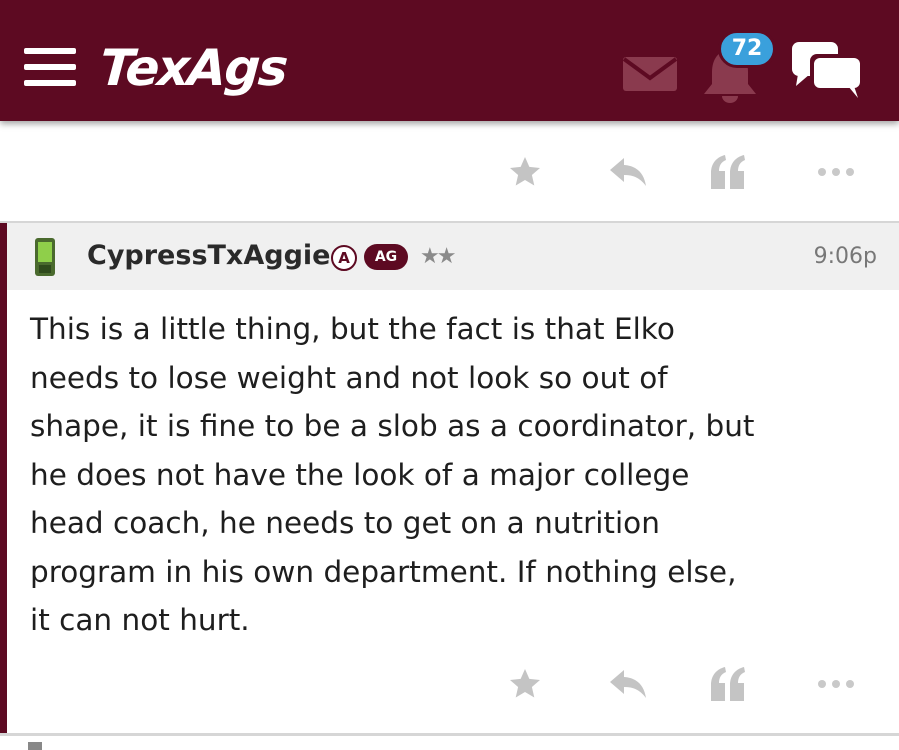 The width and height of the screenshot is (899, 750). Describe the element at coordinates (449, 743) in the screenshot. I see `next-post` at that location.